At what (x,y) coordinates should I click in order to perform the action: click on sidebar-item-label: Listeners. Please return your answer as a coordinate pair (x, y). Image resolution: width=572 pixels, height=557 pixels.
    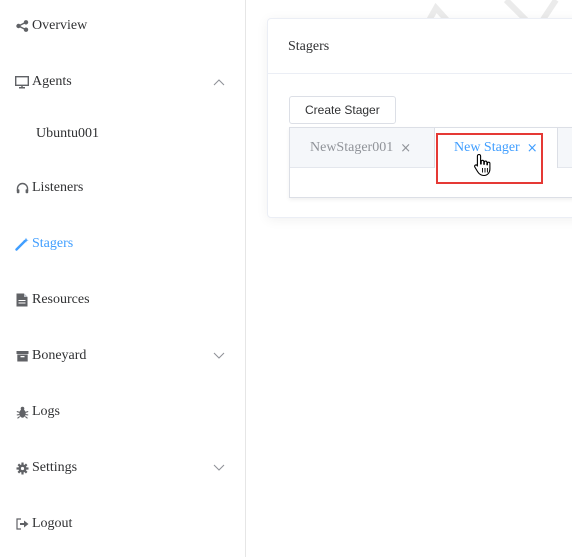
    Looking at the image, I should click on (58, 187).